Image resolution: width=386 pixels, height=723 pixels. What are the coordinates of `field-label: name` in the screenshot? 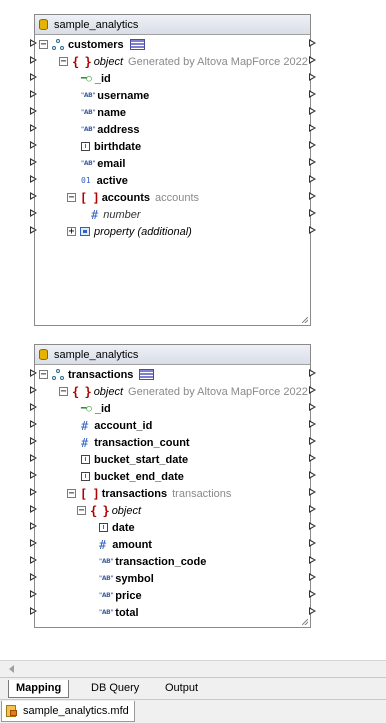 It's located at (112, 112).